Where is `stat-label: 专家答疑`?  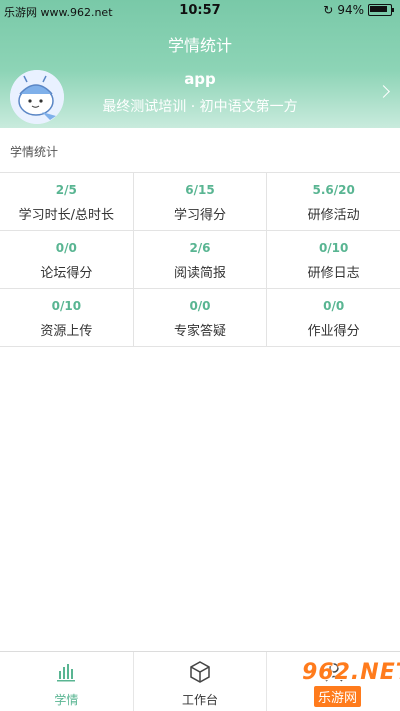
stat-label: 专家答疑 is located at coordinates (200, 331).